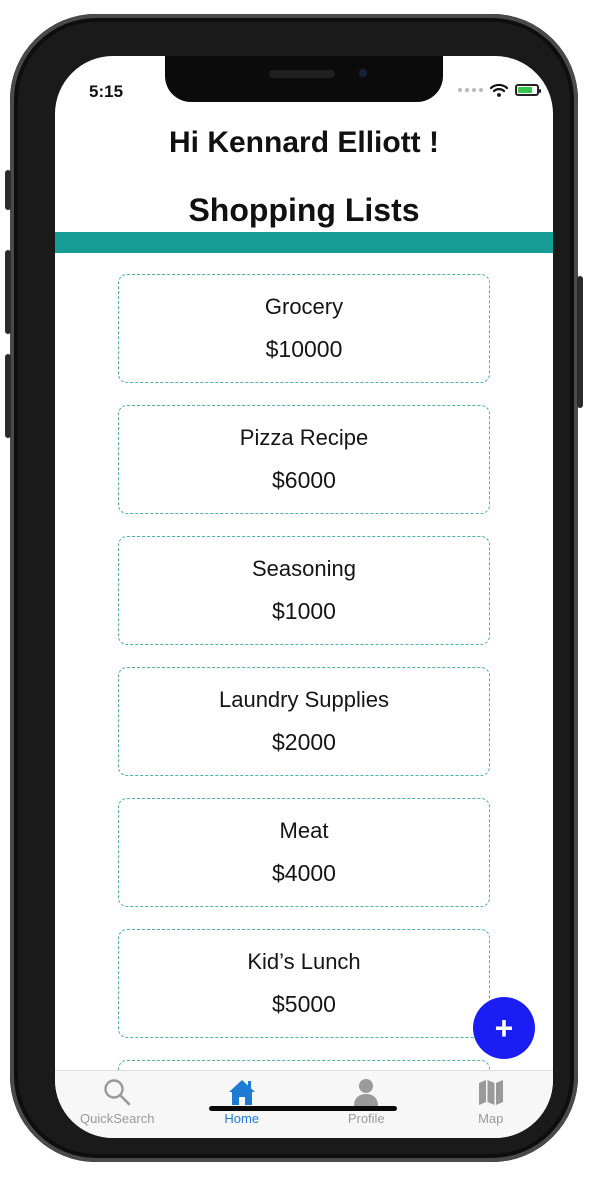 The image size is (590, 1180). What do you see at coordinates (117, 1092) in the screenshot?
I see `search-icon` at bounding box center [117, 1092].